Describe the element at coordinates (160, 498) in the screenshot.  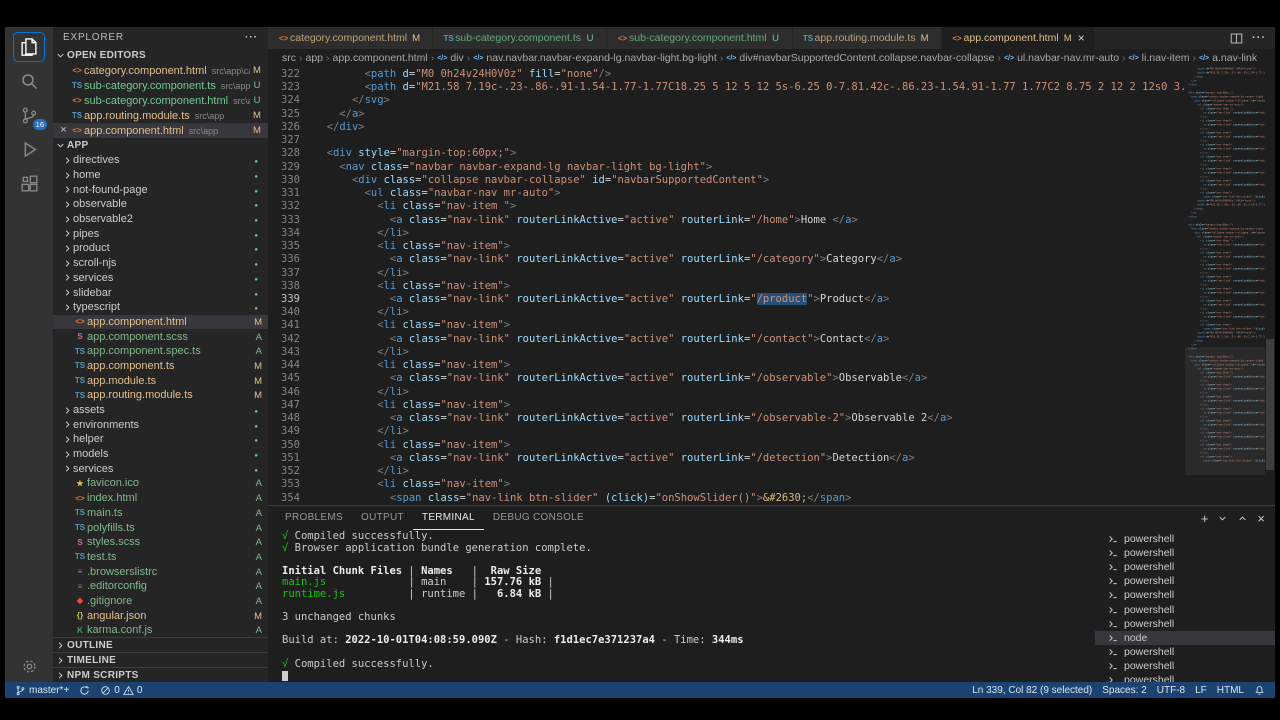
I see `file-index.html: <> index.html A` at that location.